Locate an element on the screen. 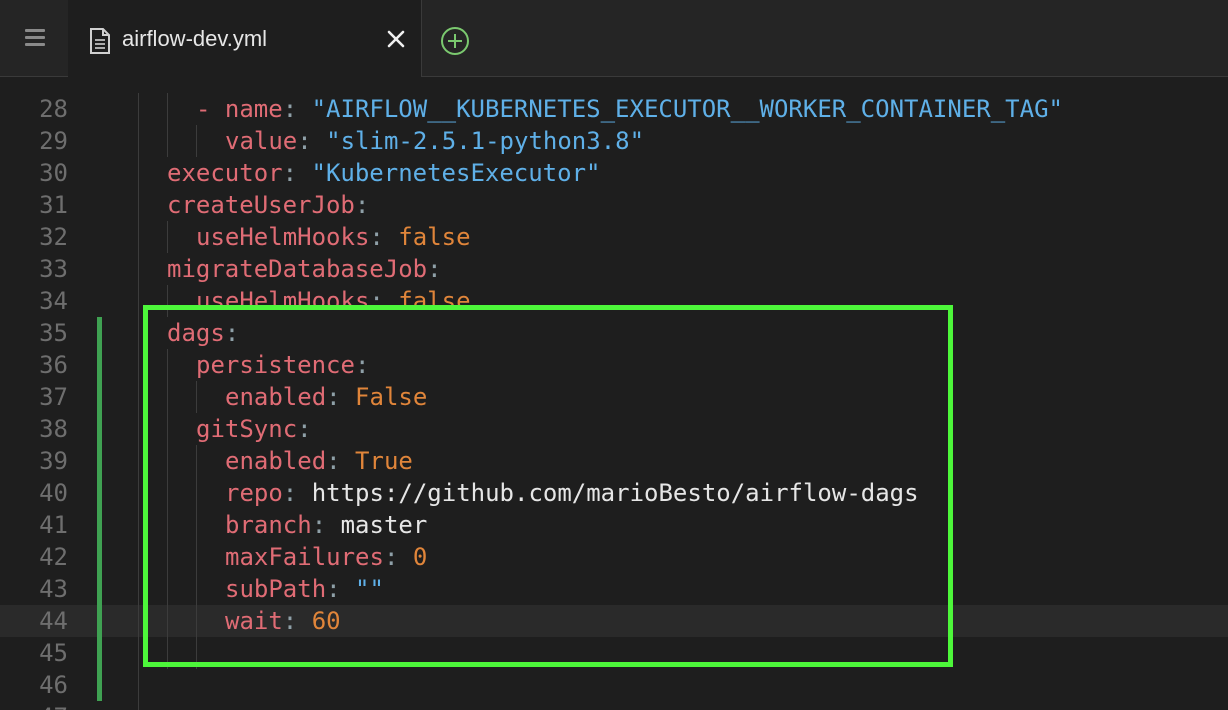  code-text: useHelmHooks: false is located at coordinates (333, 237).